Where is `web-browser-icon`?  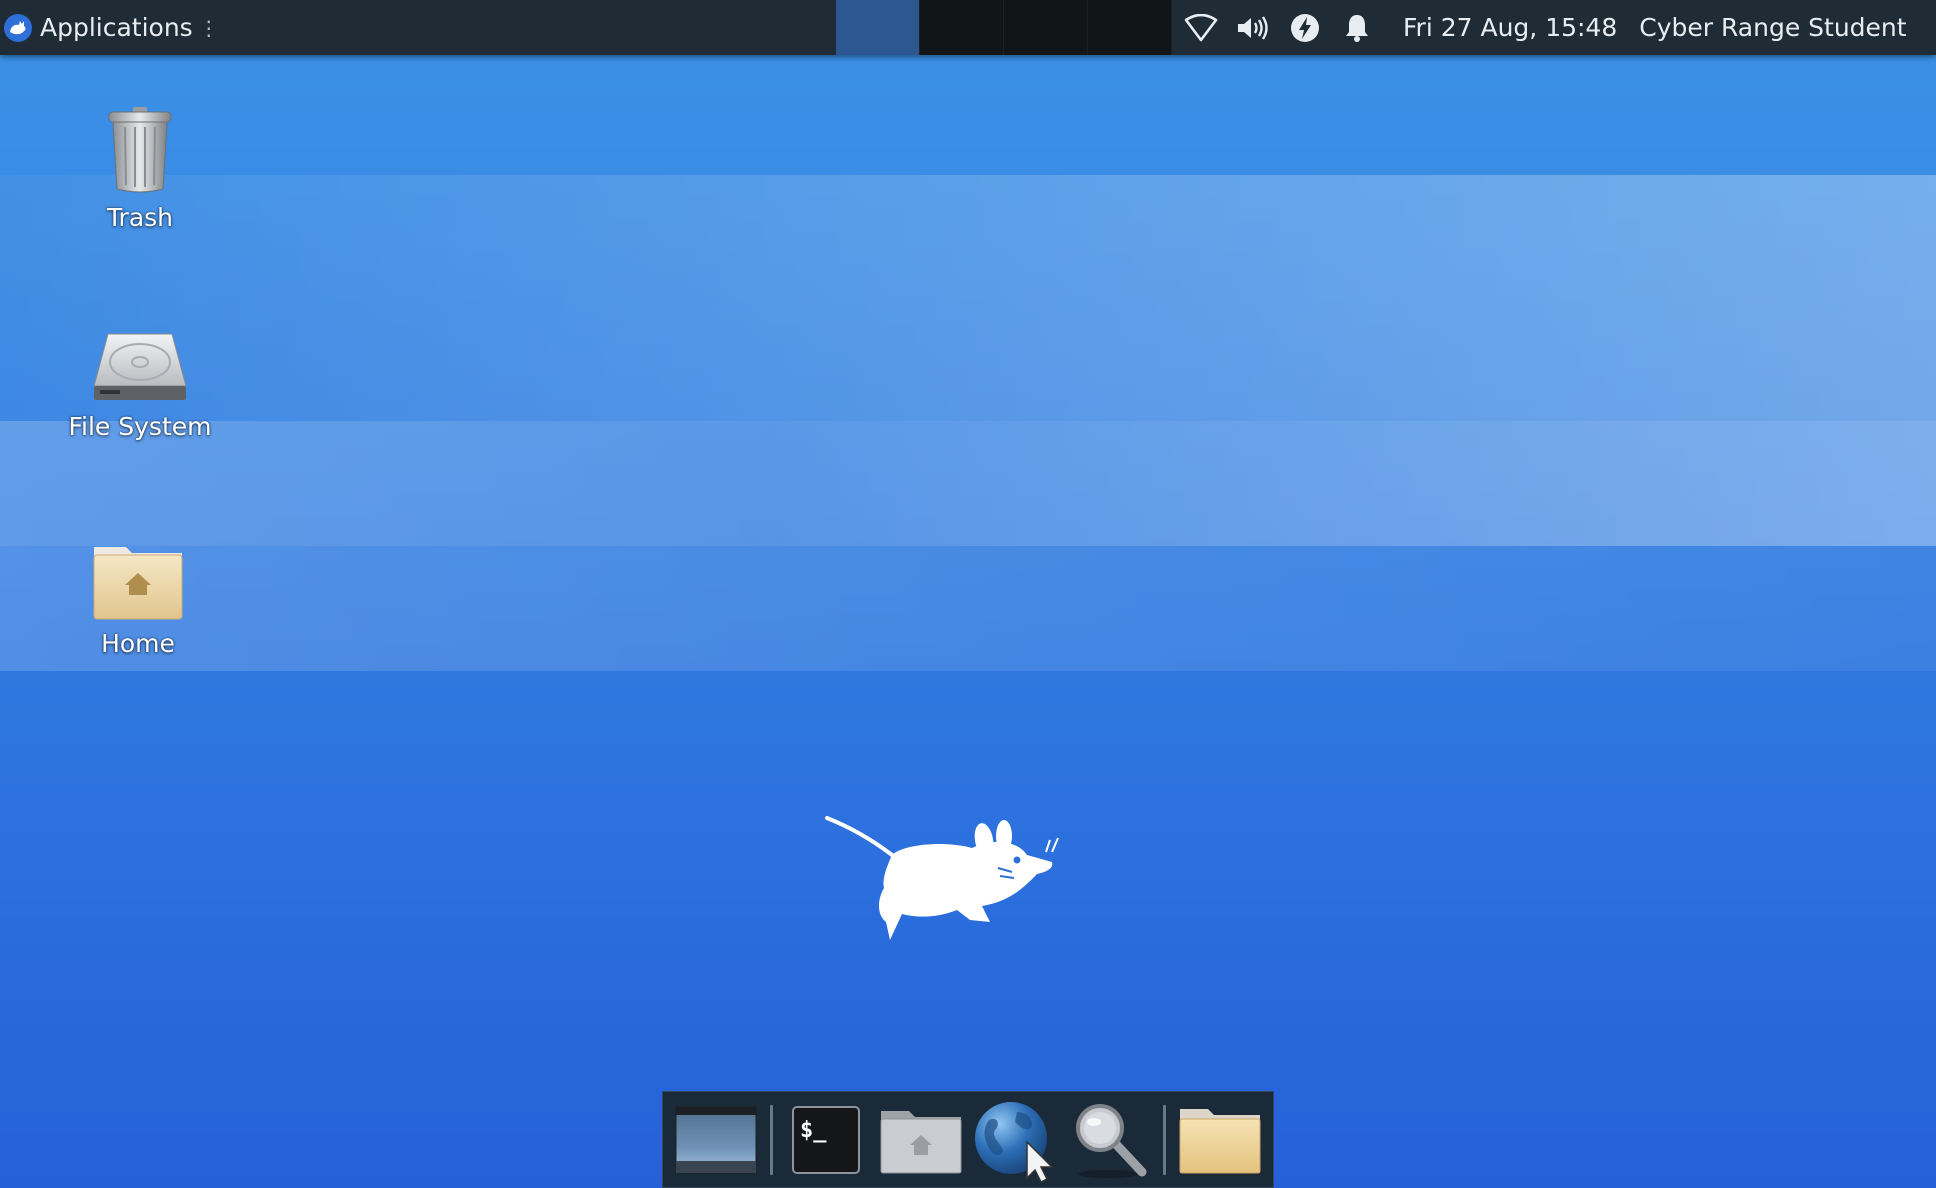
web-browser-icon is located at coordinates (1015, 1141).